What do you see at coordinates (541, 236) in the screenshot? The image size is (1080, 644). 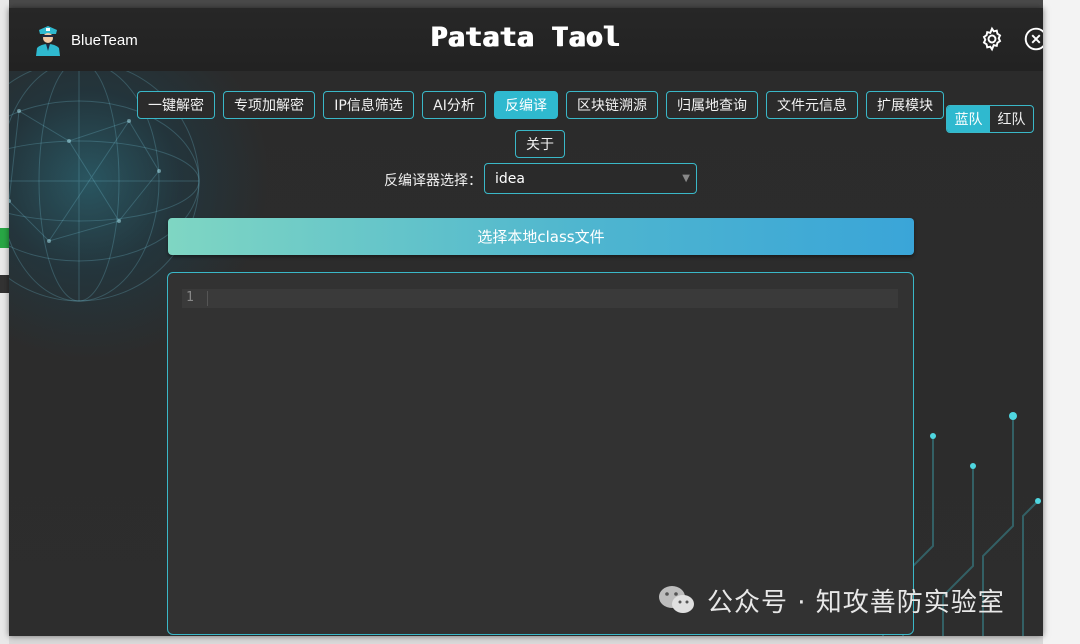 I see `choose-class-file-button: 选择本地class文件` at bounding box center [541, 236].